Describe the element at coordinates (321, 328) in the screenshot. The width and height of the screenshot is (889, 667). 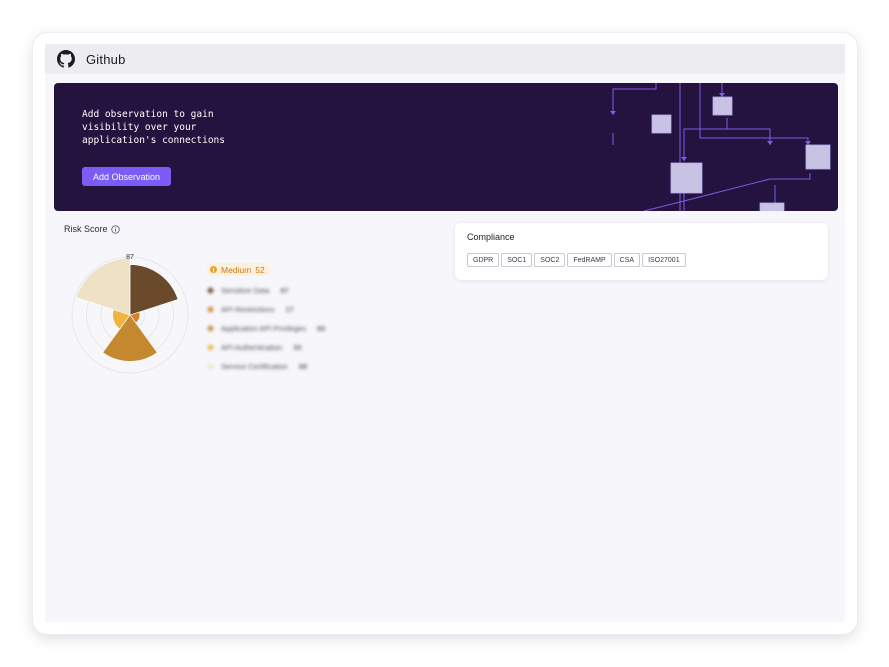
I see `legend-value: 80` at that location.